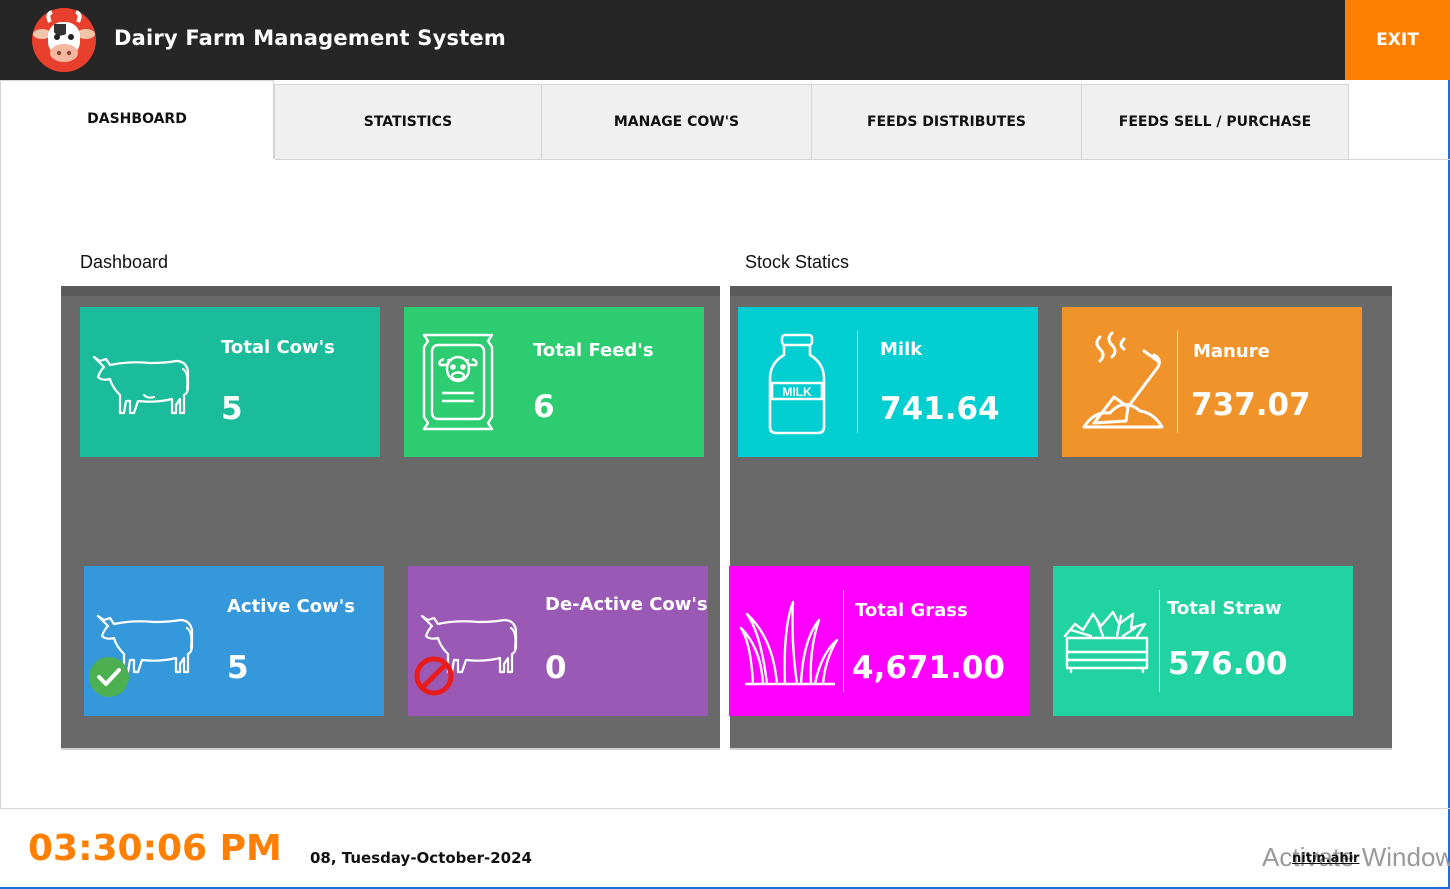 The width and height of the screenshot is (1450, 889). Describe the element at coordinates (554, 382) in the screenshot. I see `total-feeds-card: Total Feed's 6` at that location.